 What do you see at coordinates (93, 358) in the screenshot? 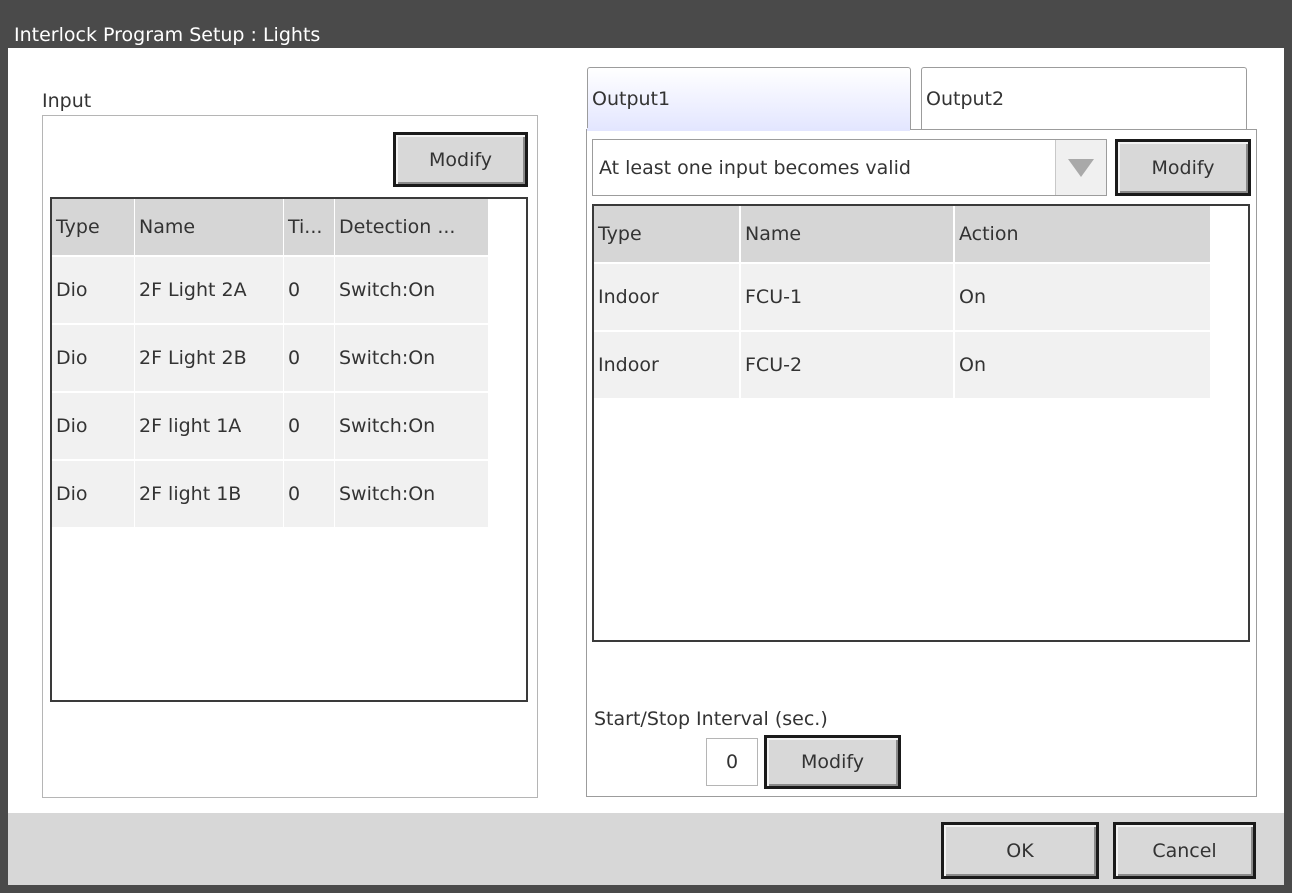
I see `input-row-2-type: Dio` at bounding box center [93, 358].